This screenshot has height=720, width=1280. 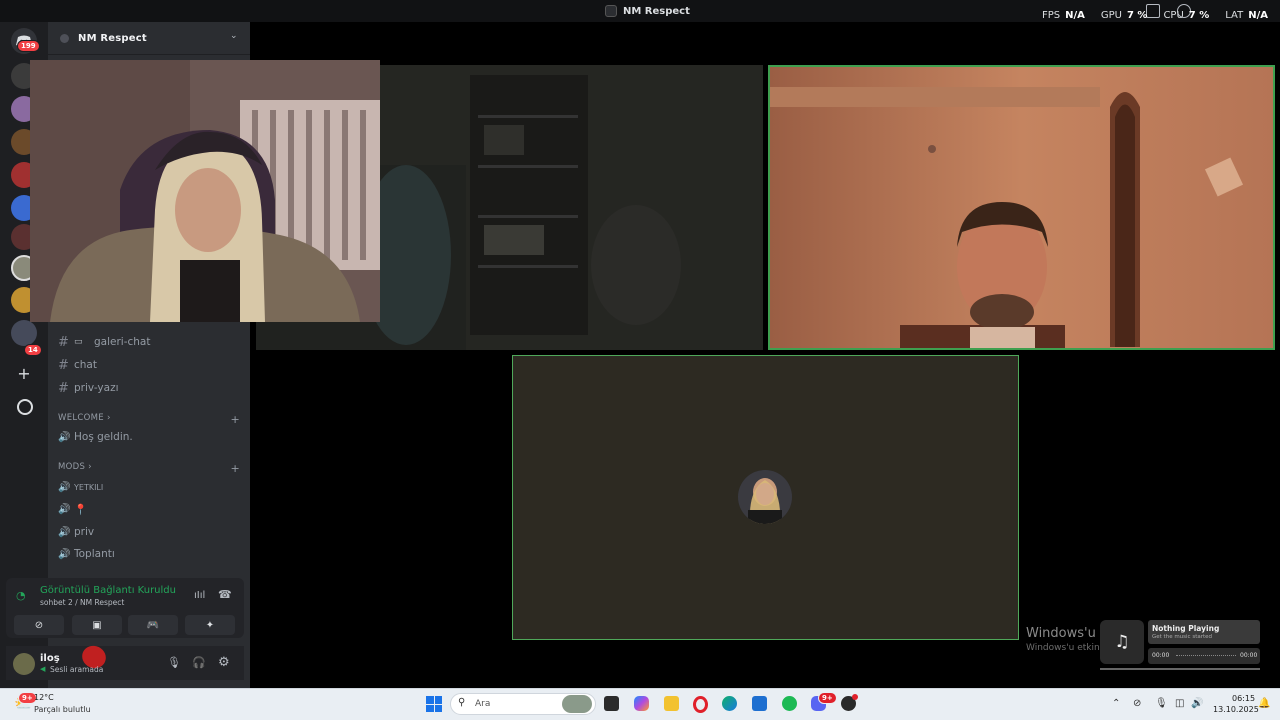 What do you see at coordinates (729, 703) in the screenshot?
I see `edge-icon` at bounding box center [729, 703].